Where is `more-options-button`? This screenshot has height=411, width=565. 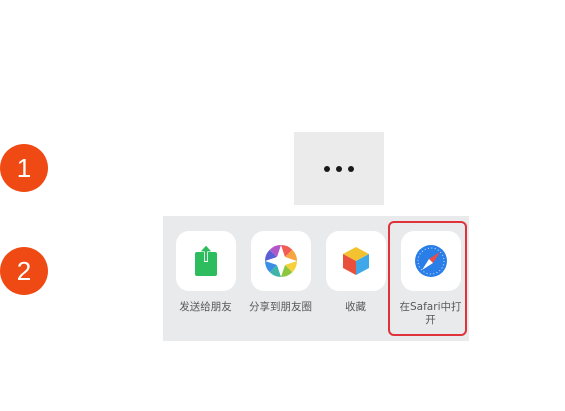 more-options-button is located at coordinates (339, 168).